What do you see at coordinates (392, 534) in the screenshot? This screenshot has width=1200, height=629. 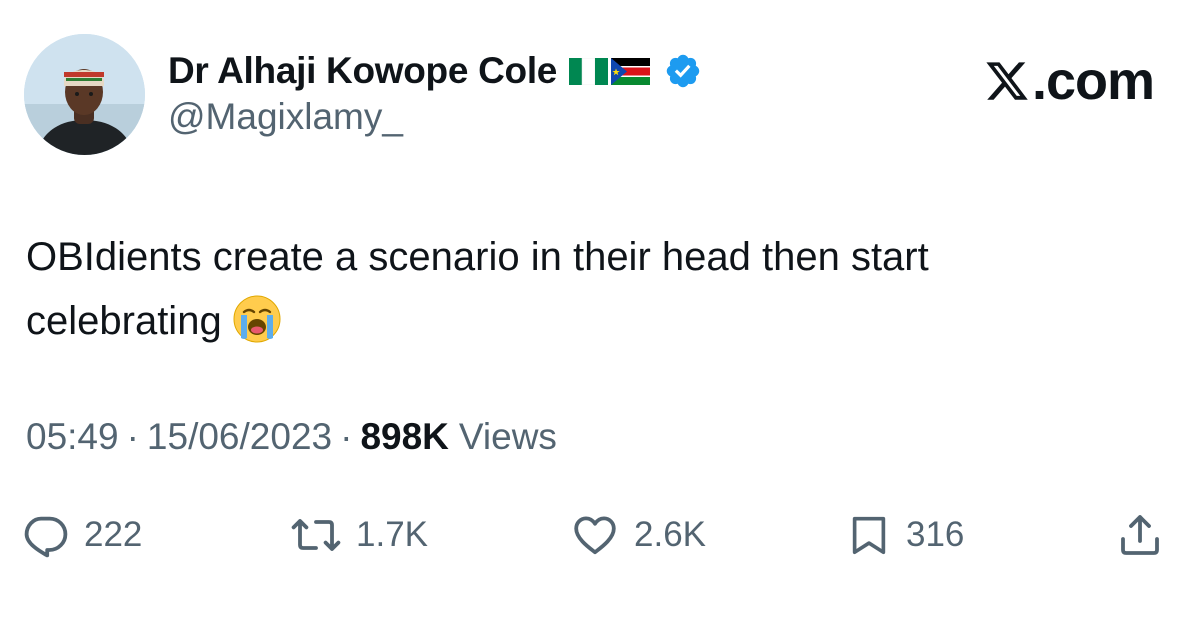 I see `repost-count: 1.7K` at bounding box center [392, 534].